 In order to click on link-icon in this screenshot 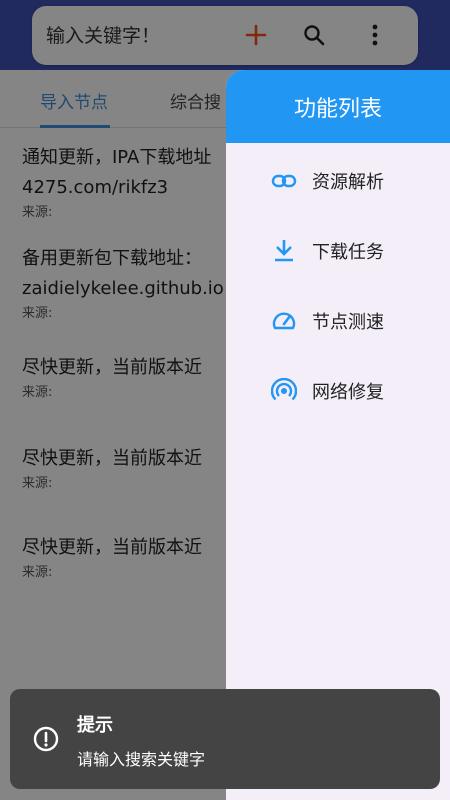, I will do `click(284, 181)`.